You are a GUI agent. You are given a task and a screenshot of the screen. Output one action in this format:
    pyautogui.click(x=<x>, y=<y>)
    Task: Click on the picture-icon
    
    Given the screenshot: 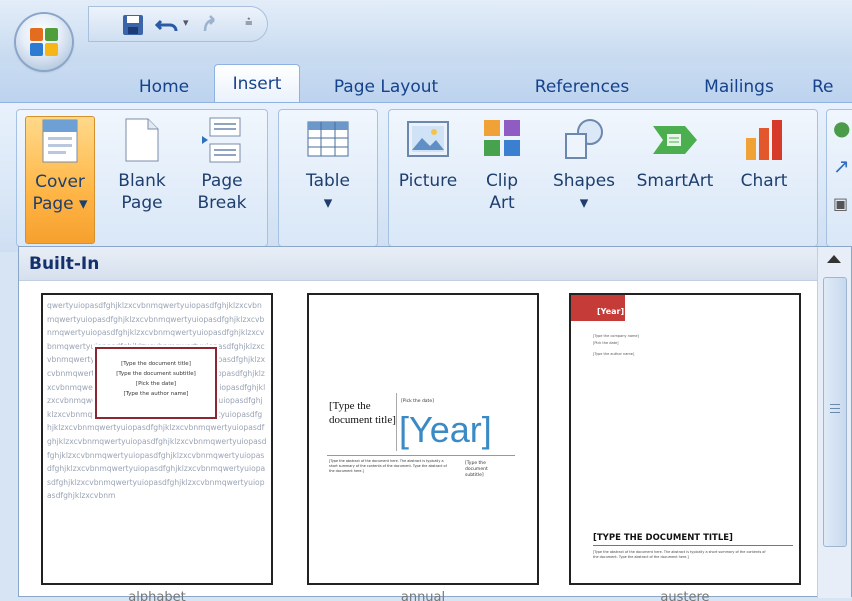 What is the action you would take?
    pyautogui.click(x=428, y=139)
    